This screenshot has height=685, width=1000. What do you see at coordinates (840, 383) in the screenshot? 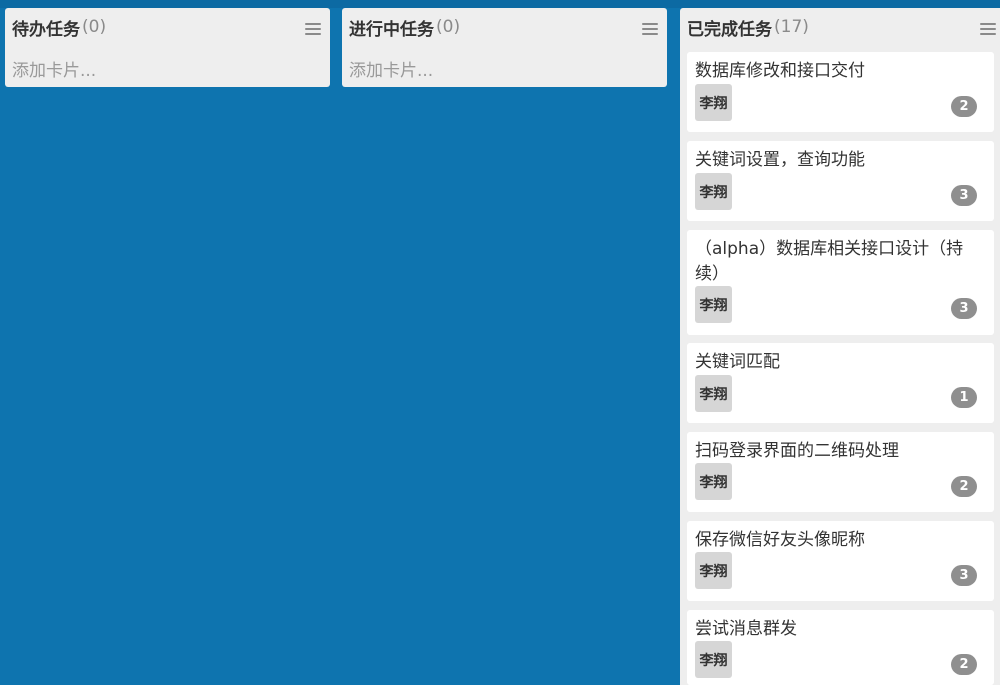
I see `task-card: 关键词匹配 李翔 1` at bounding box center [840, 383].